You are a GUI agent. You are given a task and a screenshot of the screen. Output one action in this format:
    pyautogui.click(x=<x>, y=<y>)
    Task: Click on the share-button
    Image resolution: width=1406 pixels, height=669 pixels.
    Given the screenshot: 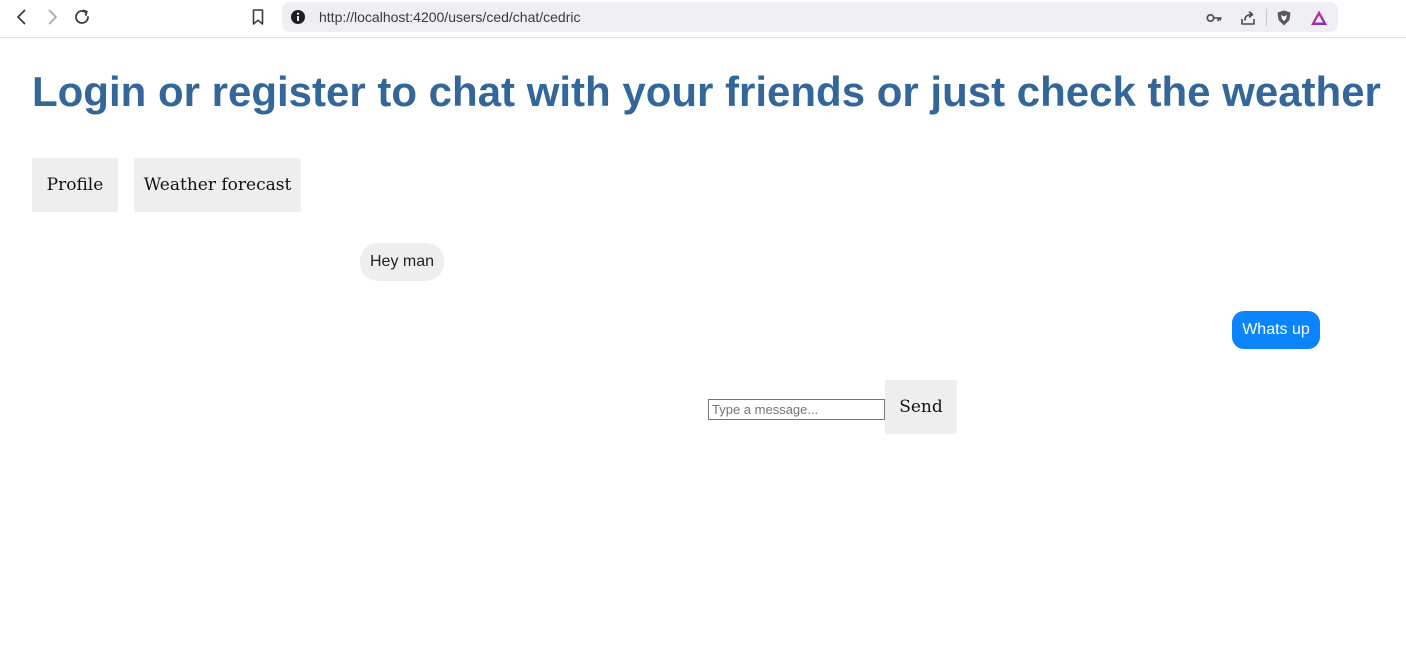 What is the action you would take?
    pyautogui.click(x=1248, y=18)
    